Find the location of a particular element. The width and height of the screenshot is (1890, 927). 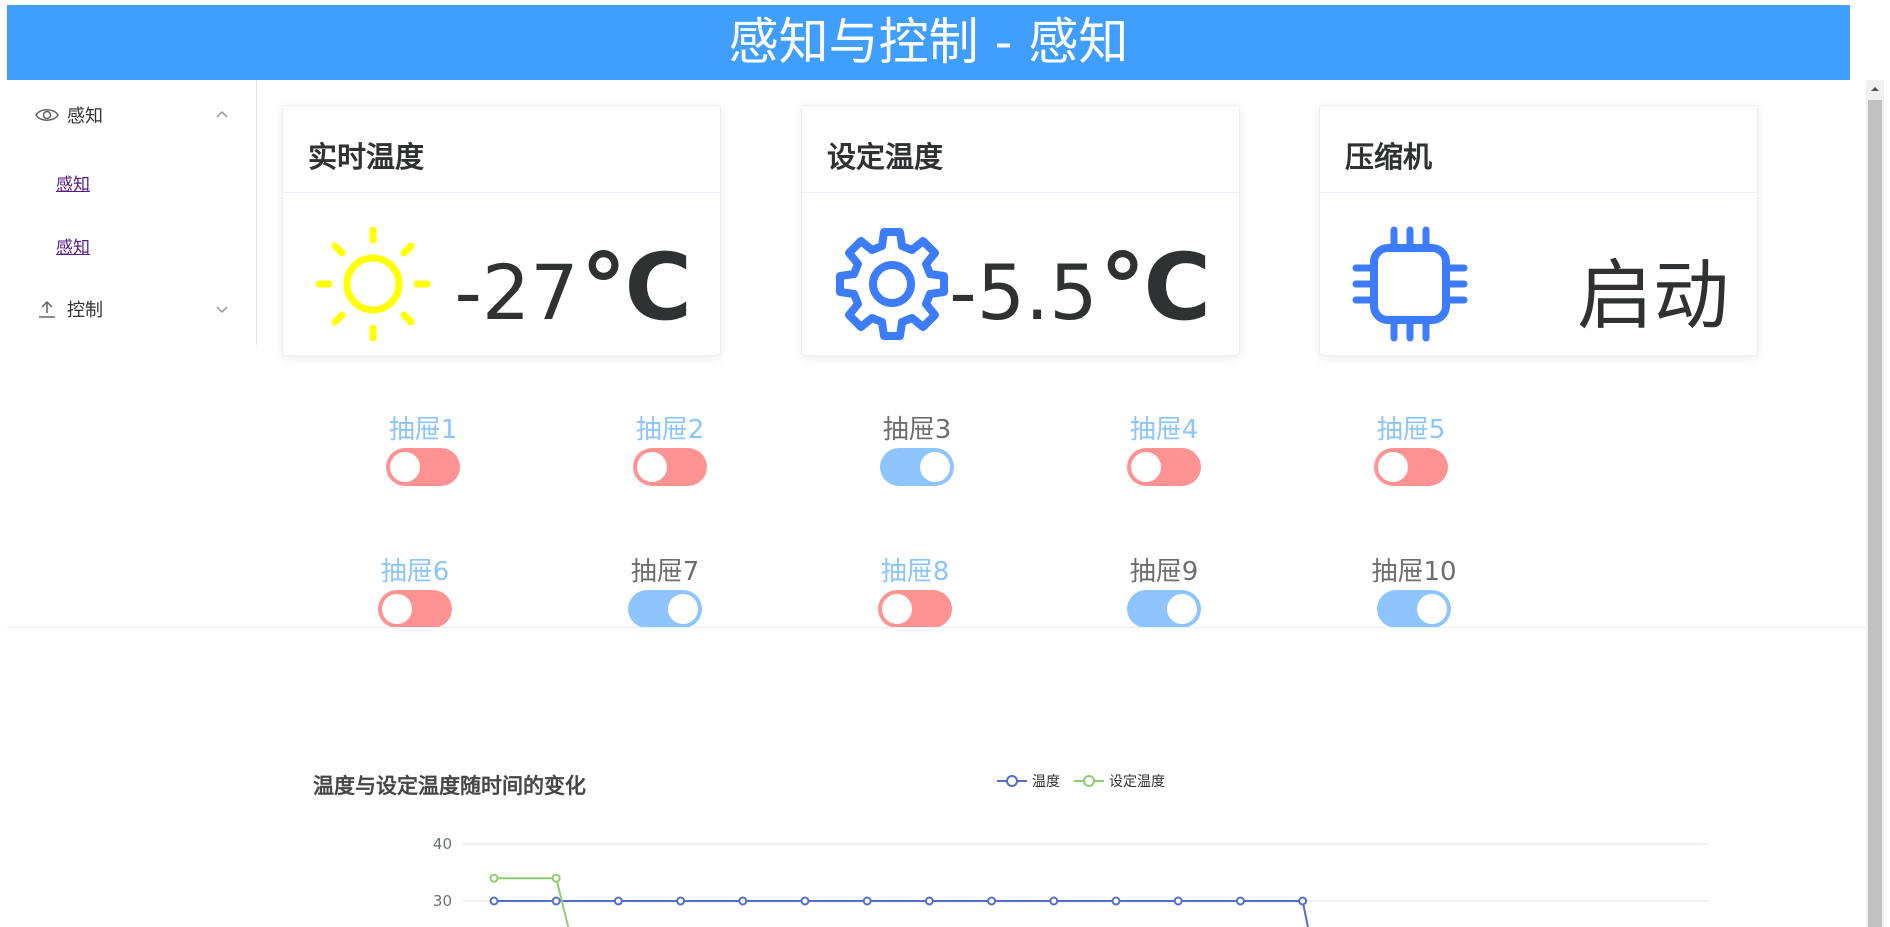

scrollbar-thumb is located at coordinates (1875, 513).